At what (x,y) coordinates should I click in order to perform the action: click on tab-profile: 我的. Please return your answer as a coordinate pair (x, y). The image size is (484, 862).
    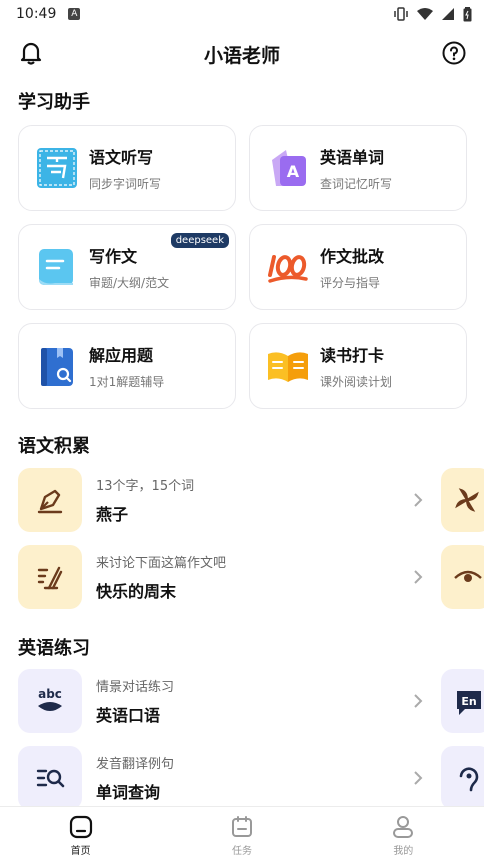
    Looking at the image, I should click on (403, 834).